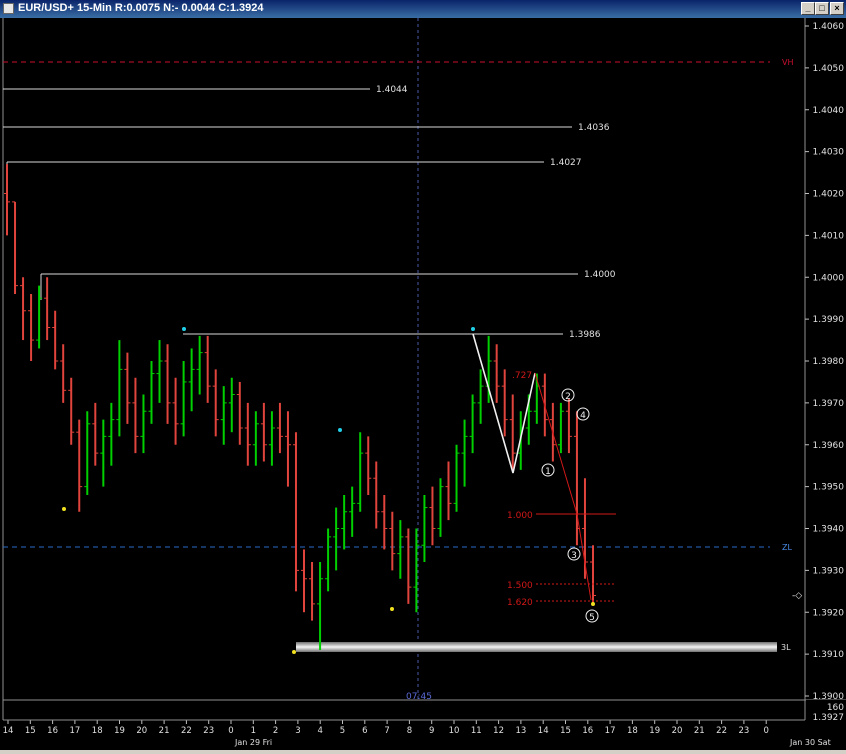  What do you see at coordinates (829, 153) in the screenshot?
I see `price-tick-label: 1.4030` at bounding box center [829, 153].